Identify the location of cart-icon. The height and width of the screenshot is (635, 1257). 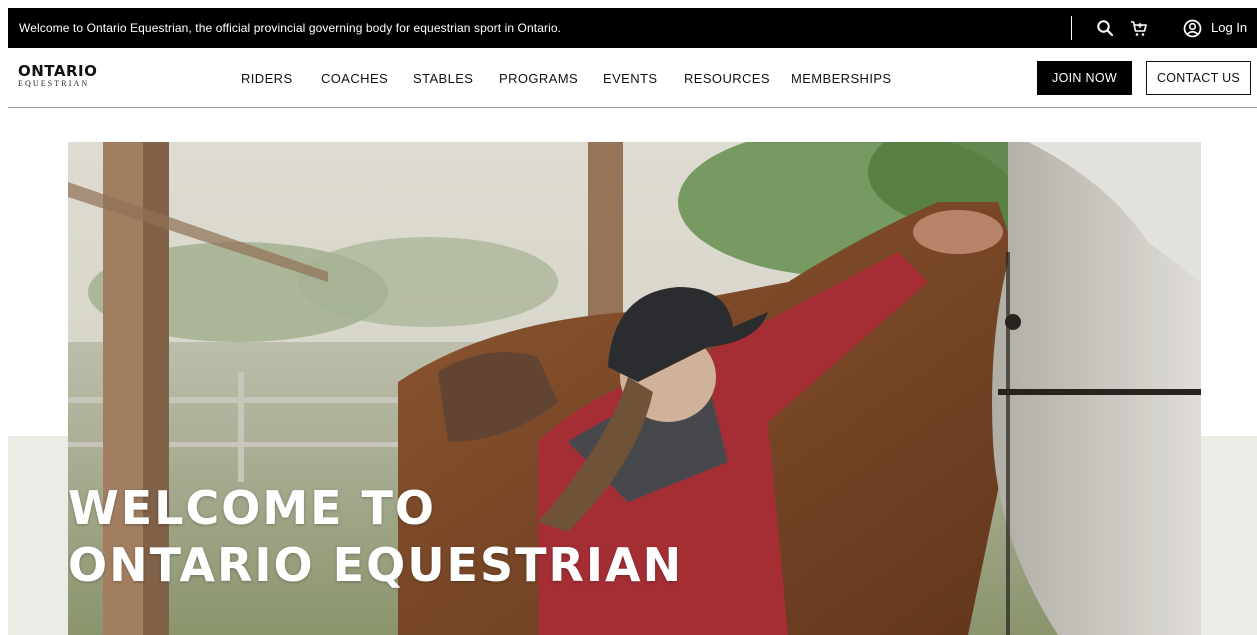
(1139, 28).